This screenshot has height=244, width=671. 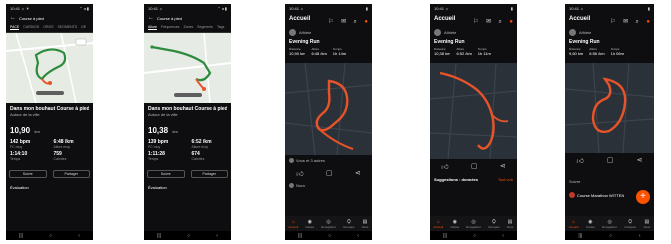 What do you see at coordinates (83, 27) in the screenshot?
I see `tab-de: DE` at bounding box center [83, 27].